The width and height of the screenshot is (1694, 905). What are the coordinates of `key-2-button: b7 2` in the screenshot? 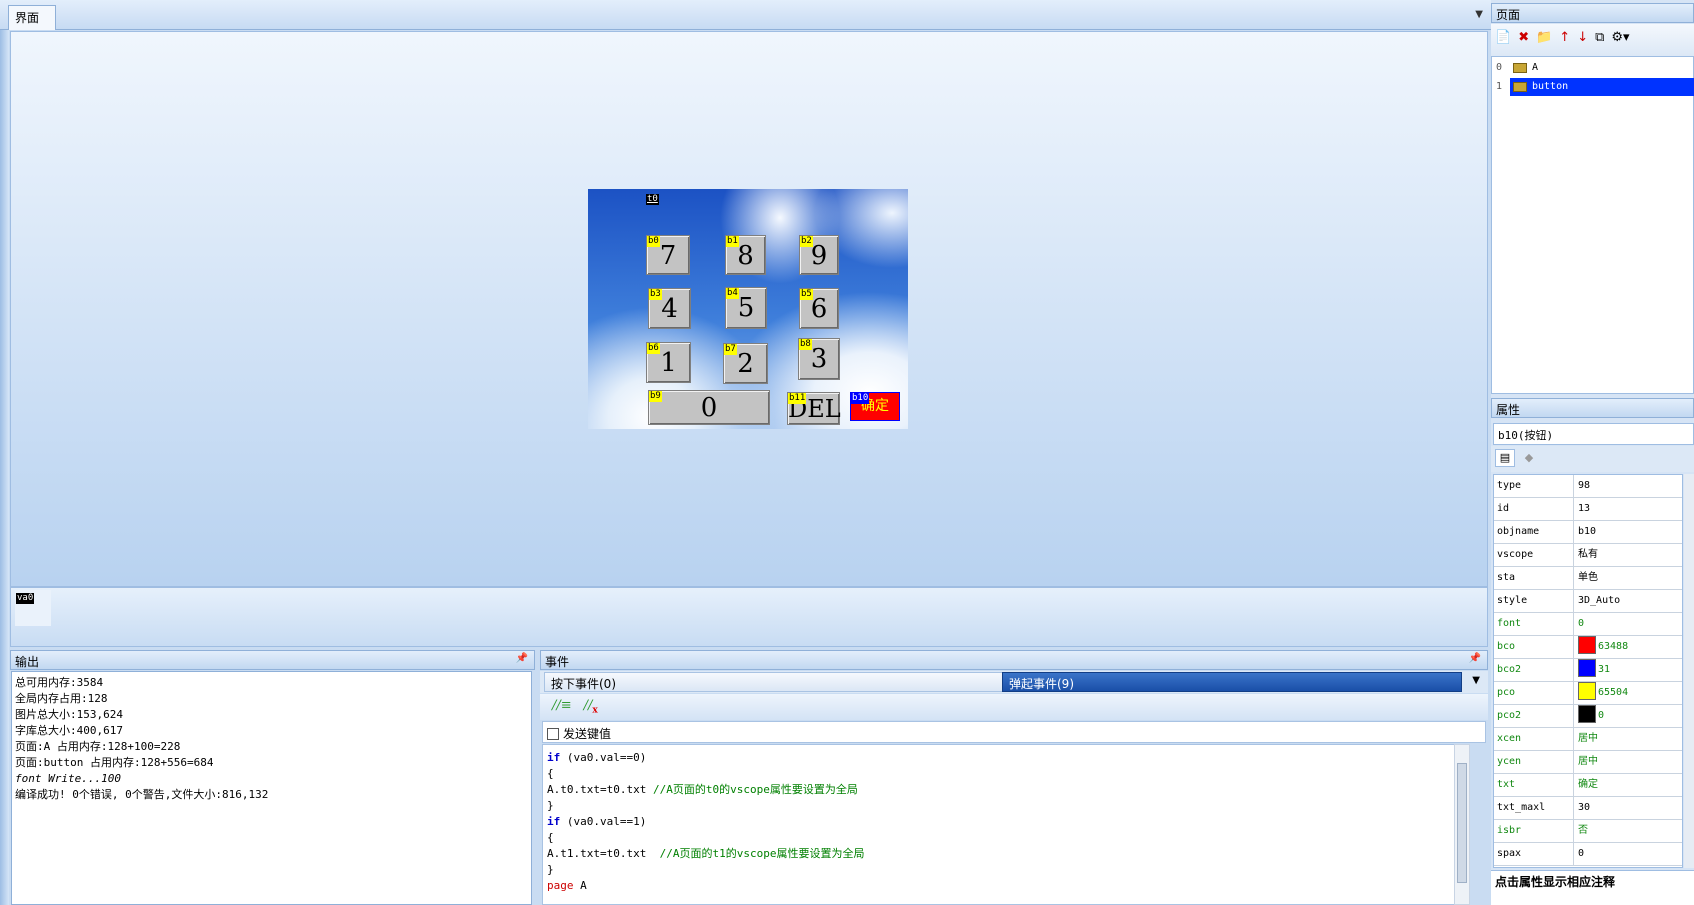 It's located at (745, 363).